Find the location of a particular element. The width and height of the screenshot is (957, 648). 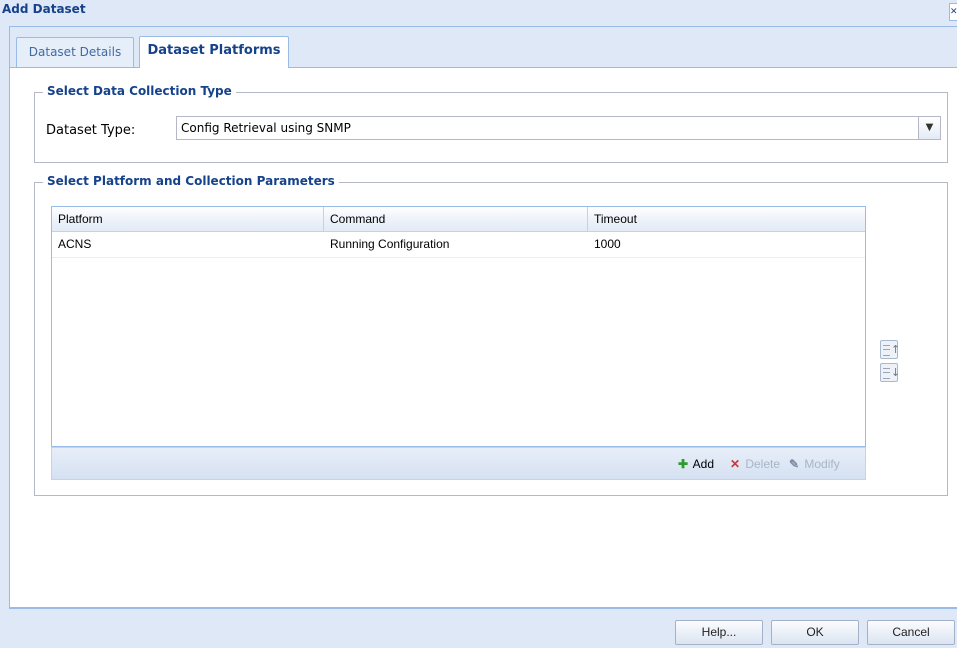

delete-icon: ✕ is located at coordinates (735, 464).